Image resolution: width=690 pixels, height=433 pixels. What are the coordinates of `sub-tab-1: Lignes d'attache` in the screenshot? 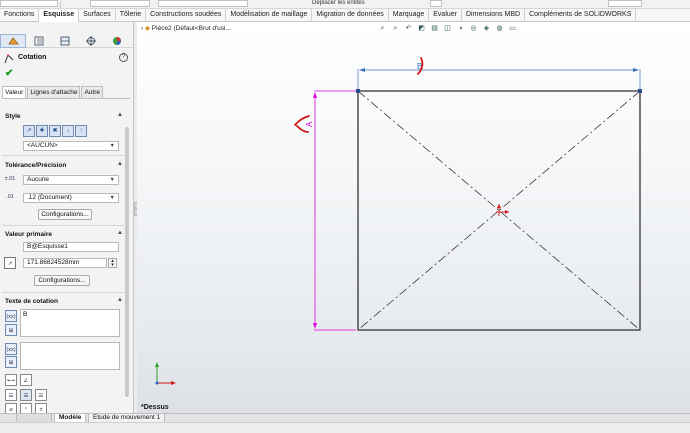 It's located at (54, 92).